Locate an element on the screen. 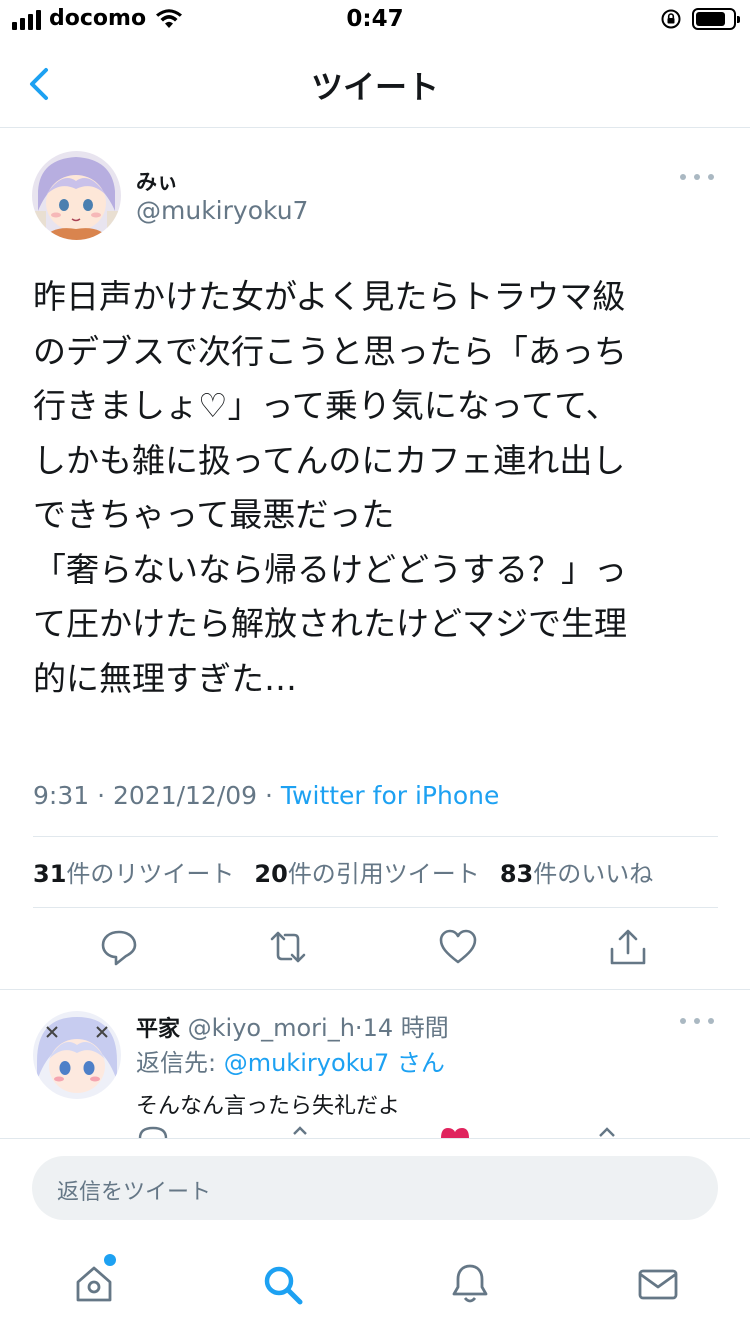  home-icon is located at coordinates (94, 1284).